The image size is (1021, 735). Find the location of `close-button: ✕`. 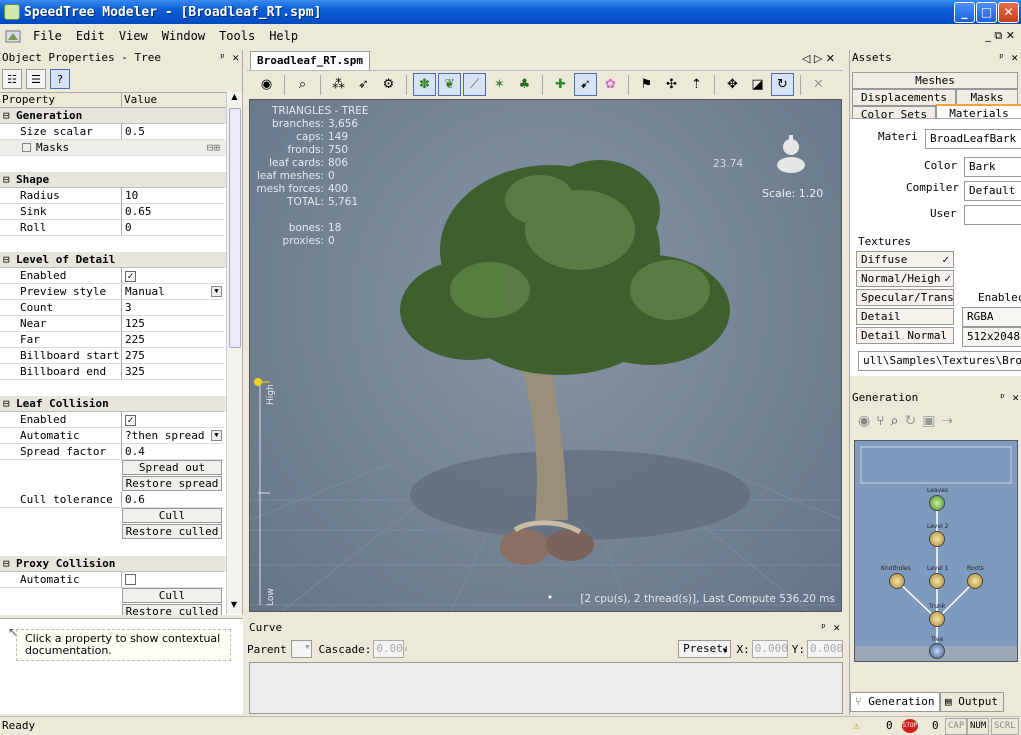

close-button: ✕ is located at coordinates (1008, 12).